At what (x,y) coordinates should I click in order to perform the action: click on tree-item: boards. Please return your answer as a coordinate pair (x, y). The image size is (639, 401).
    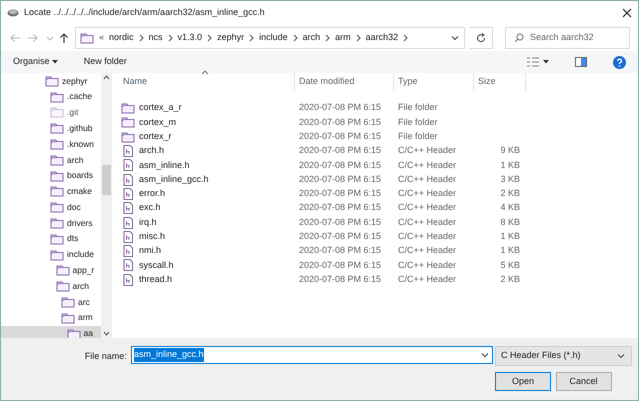
    Looking at the image, I should click on (51, 176).